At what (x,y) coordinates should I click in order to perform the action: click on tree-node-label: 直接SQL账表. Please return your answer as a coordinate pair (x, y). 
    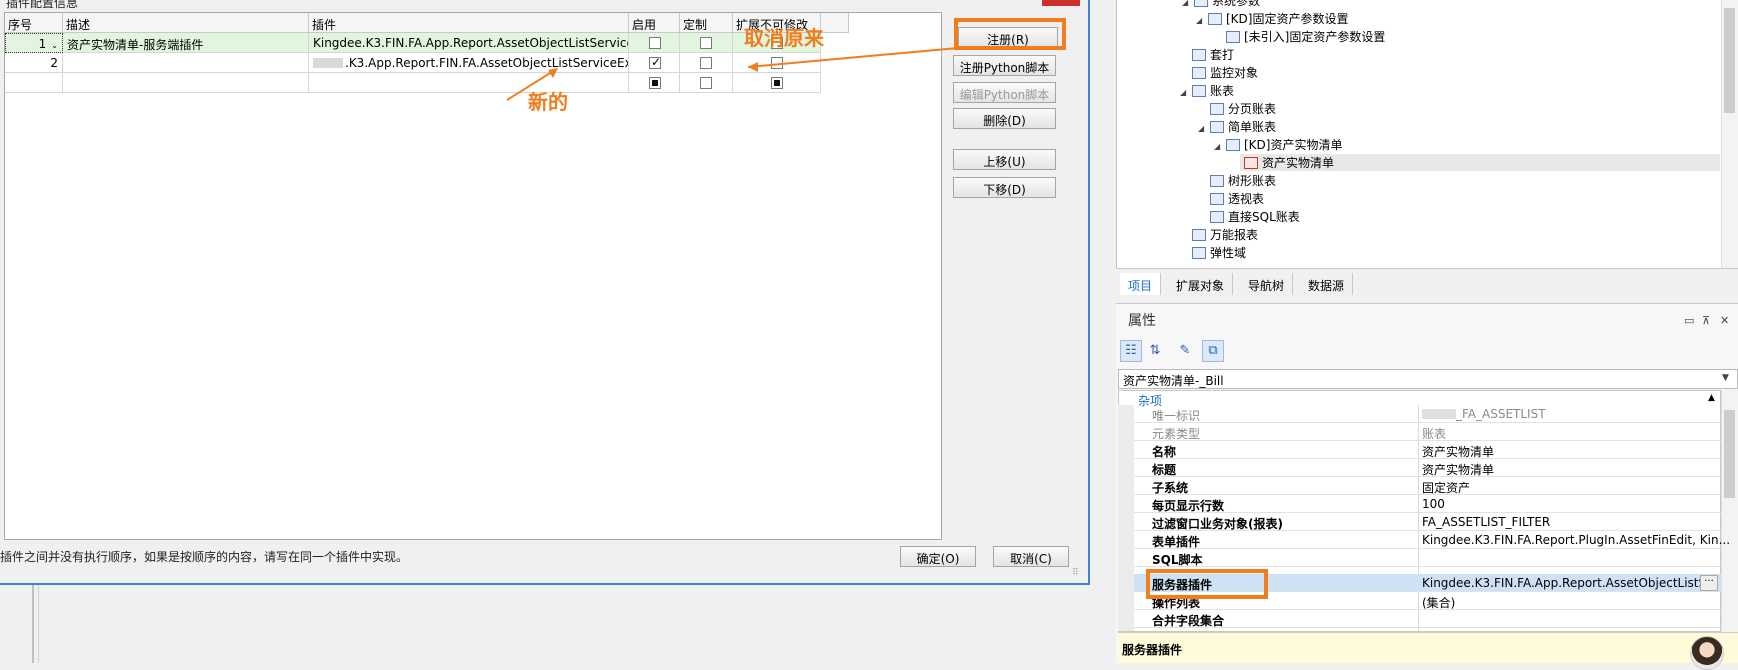
    Looking at the image, I should click on (1264, 217).